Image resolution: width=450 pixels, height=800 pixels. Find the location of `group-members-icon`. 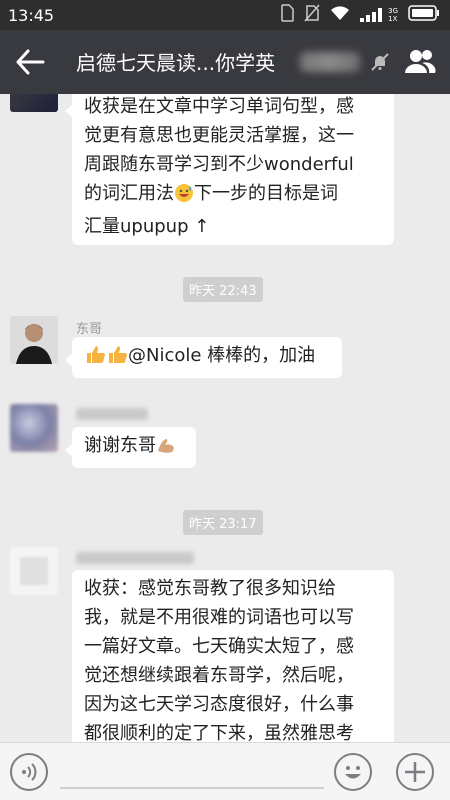

group-members-icon is located at coordinates (420, 61).